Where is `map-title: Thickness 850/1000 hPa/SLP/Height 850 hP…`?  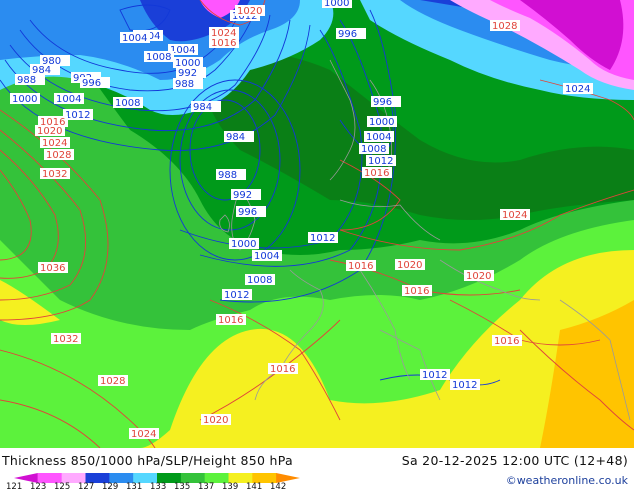
map-title: Thickness 850/1000 hPa/SLP/Height 850 hP… is located at coordinates (148, 460).